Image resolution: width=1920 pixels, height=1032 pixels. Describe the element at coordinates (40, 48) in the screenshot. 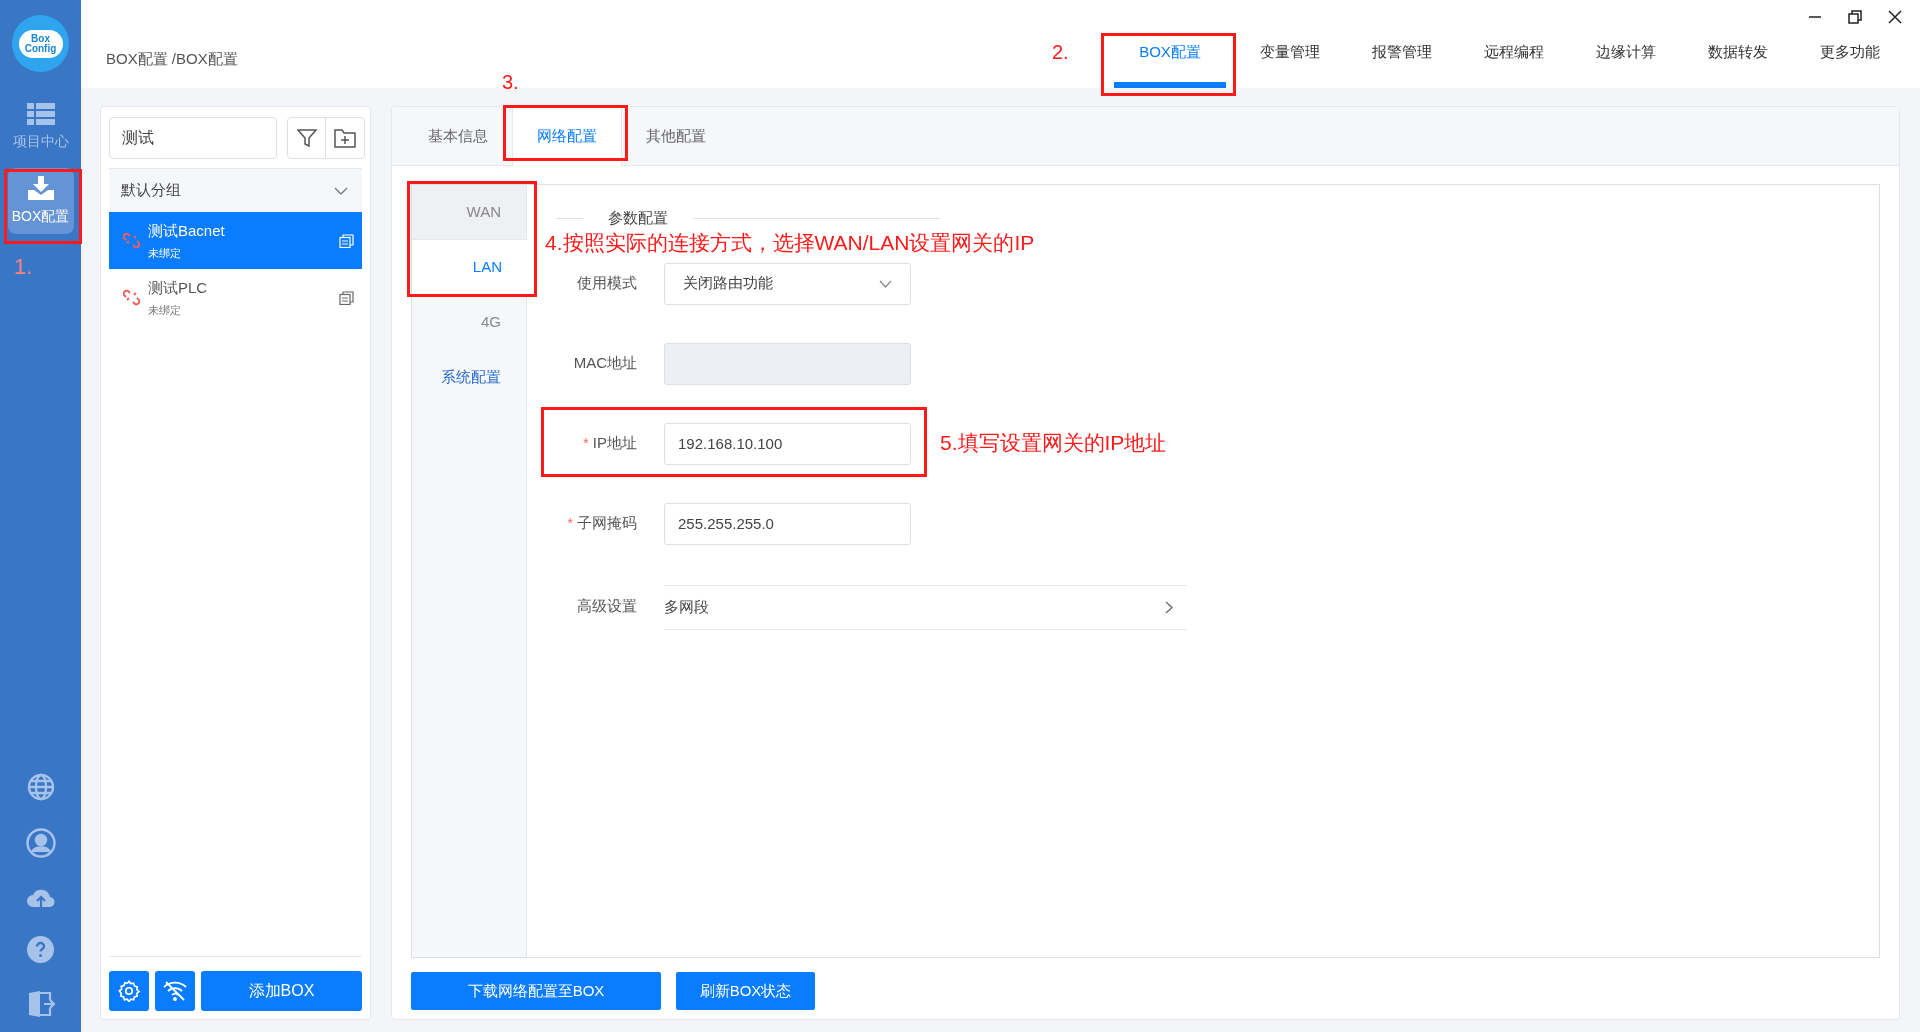

I see `logo-text: Config` at that location.